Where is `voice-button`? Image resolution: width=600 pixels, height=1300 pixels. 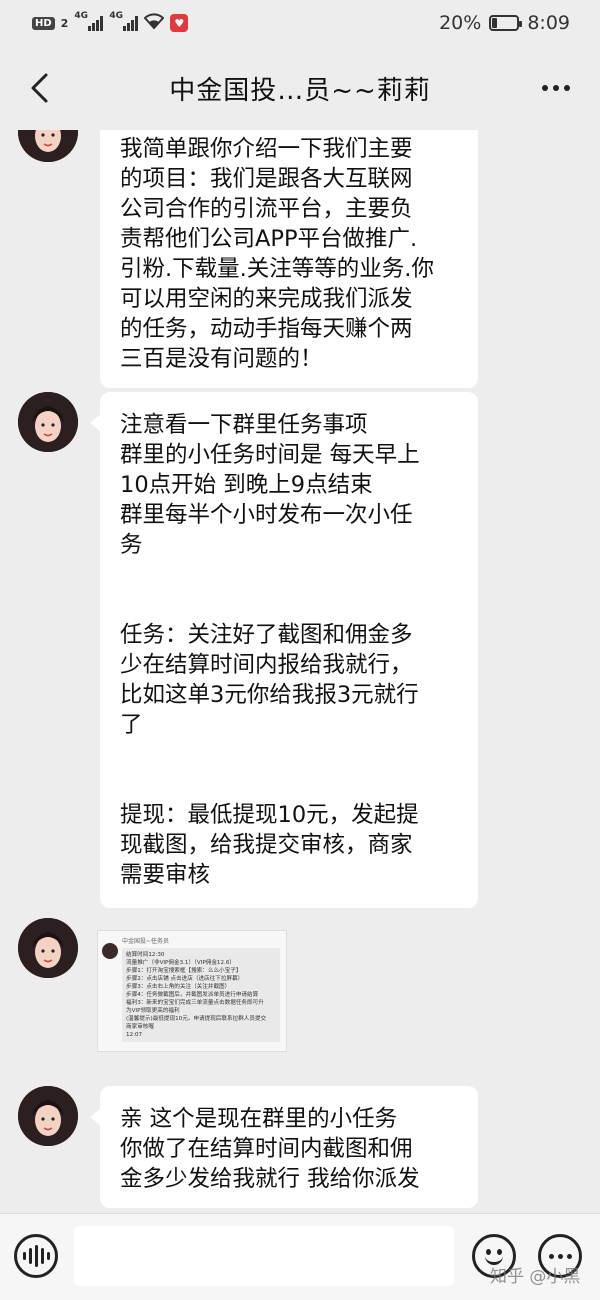 voice-button is located at coordinates (36, 1256).